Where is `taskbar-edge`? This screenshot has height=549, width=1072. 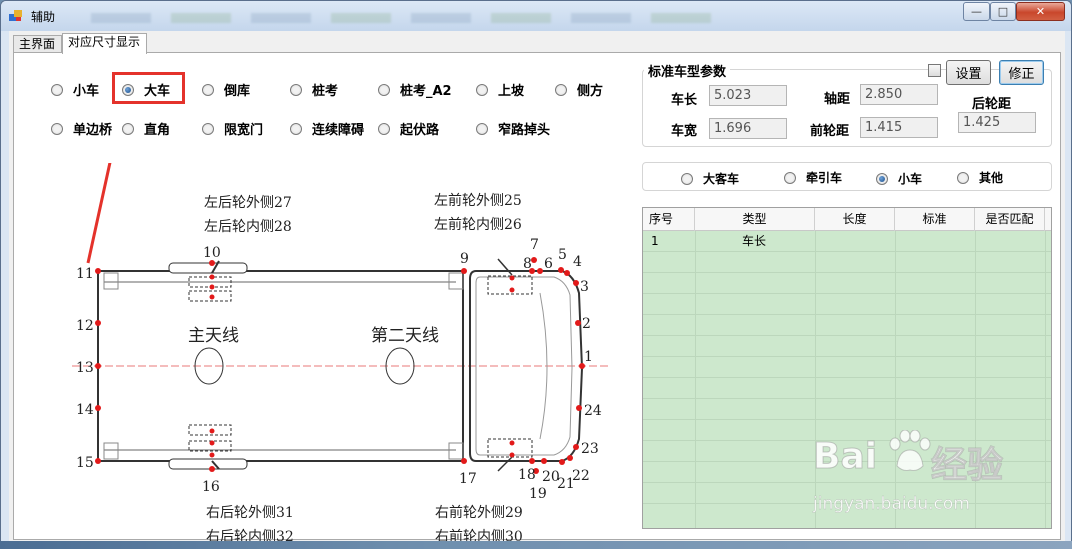
taskbar-edge is located at coordinates (536, 545).